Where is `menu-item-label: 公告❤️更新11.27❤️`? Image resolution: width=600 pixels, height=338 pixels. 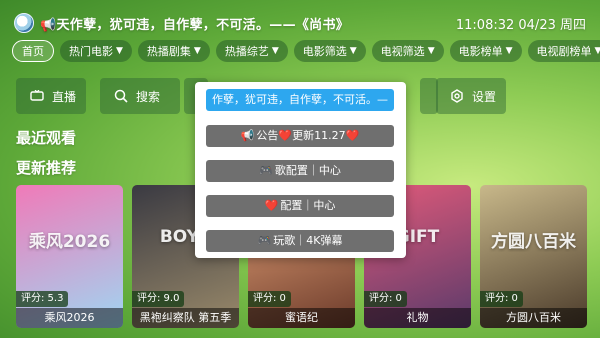 menu-item-label: 公告❤️更新11.27❤️ is located at coordinates (308, 135).